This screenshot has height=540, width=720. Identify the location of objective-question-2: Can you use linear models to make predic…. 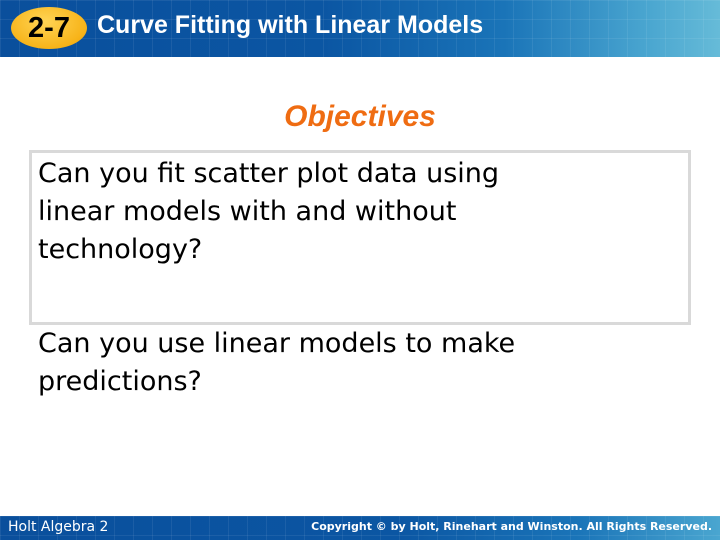
(277, 362).